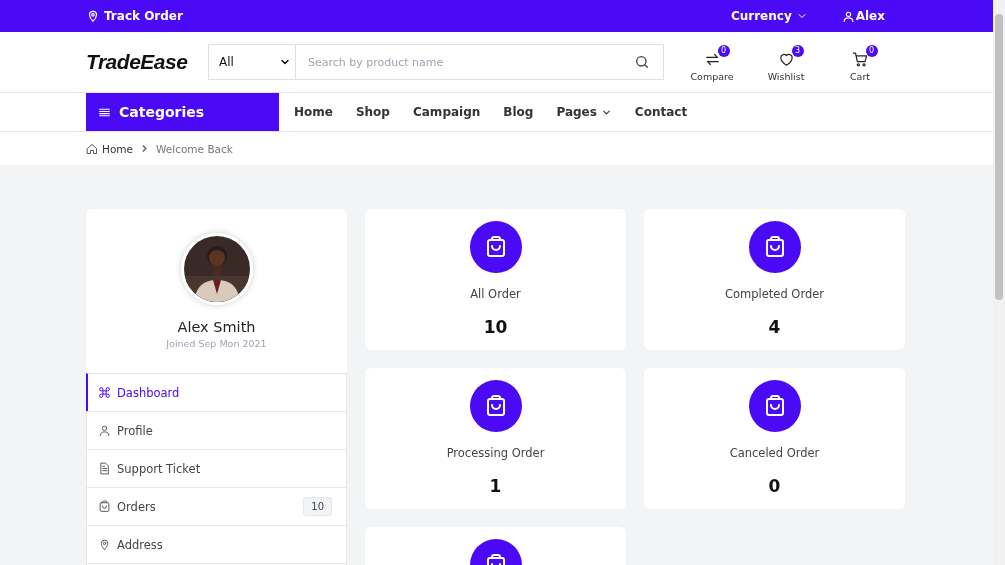  Describe the element at coordinates (518, 112) in the screenshot. I see `nav-link: Blog` at that location.